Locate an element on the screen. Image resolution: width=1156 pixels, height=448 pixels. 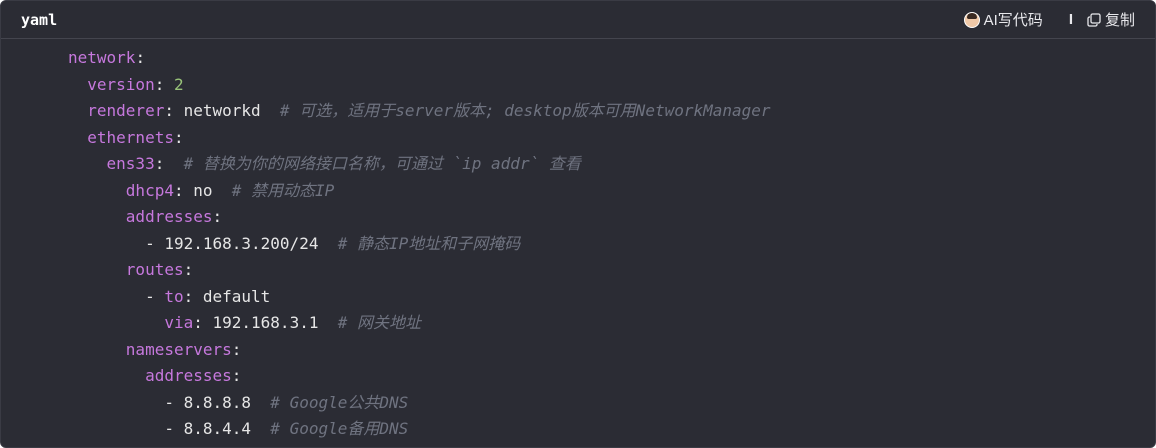
ai-write-code-label: AI写代码 is located at coordinates (1013, 20).